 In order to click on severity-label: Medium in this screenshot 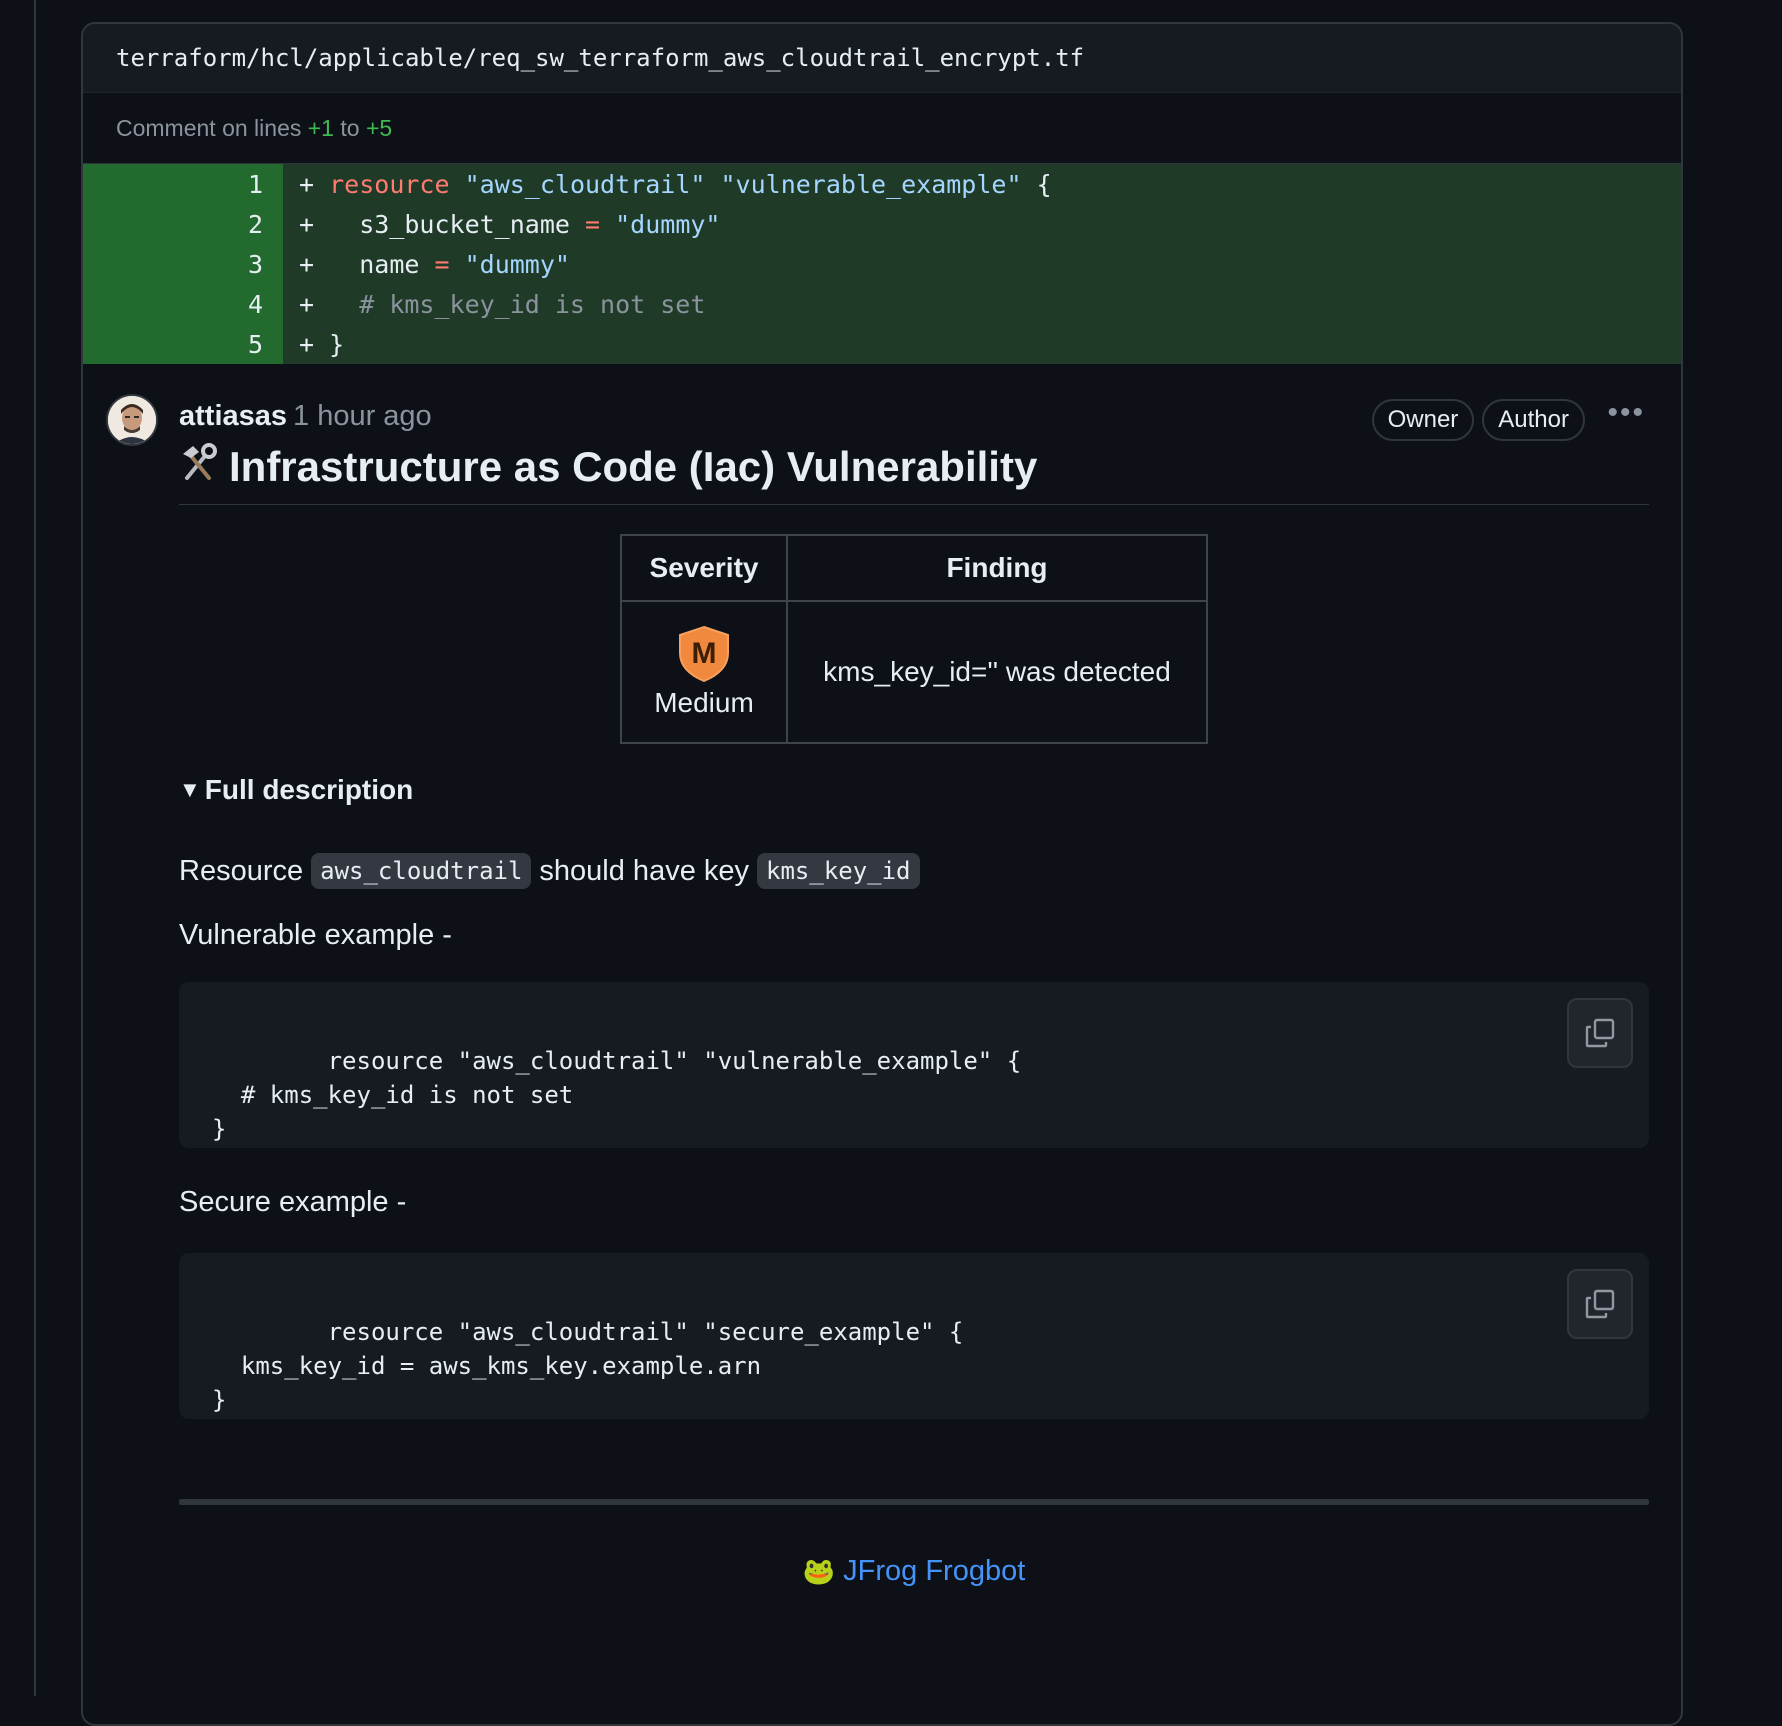, I will do `click(704, 702)`.